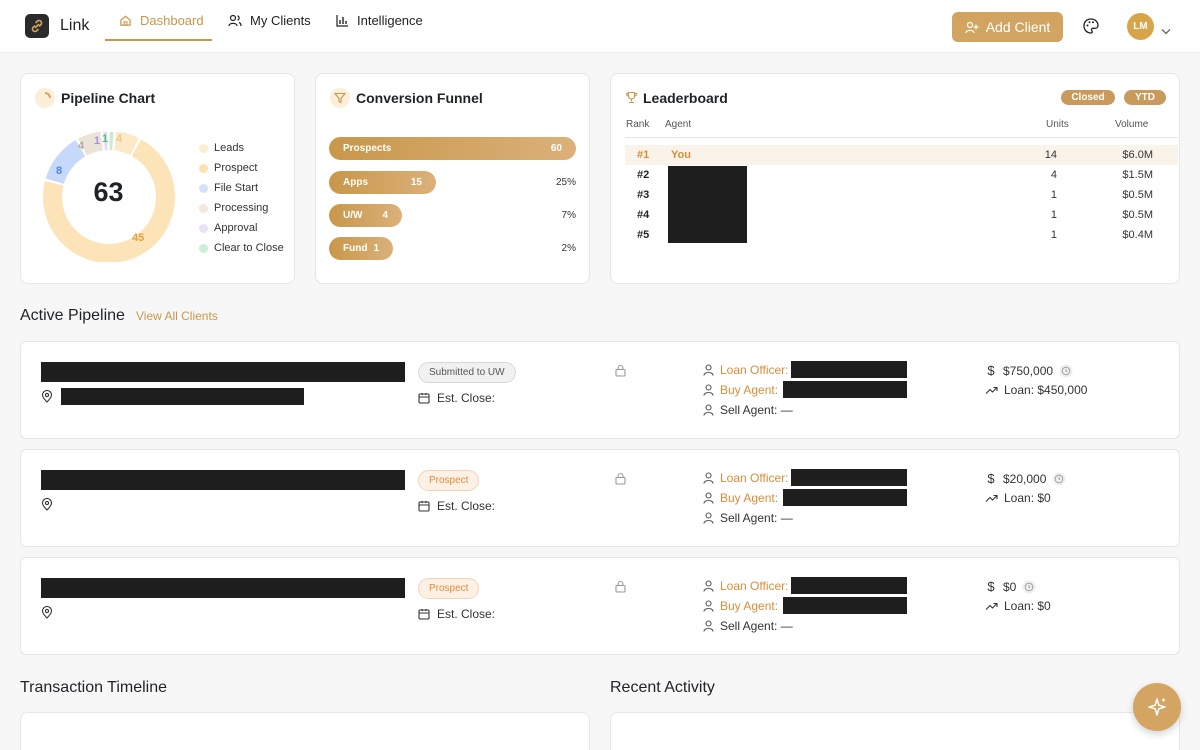  Describe the element at coordinates (72, 315) in the screenshot. I see `active-pipeline-title: Active Pipeline` at that location.